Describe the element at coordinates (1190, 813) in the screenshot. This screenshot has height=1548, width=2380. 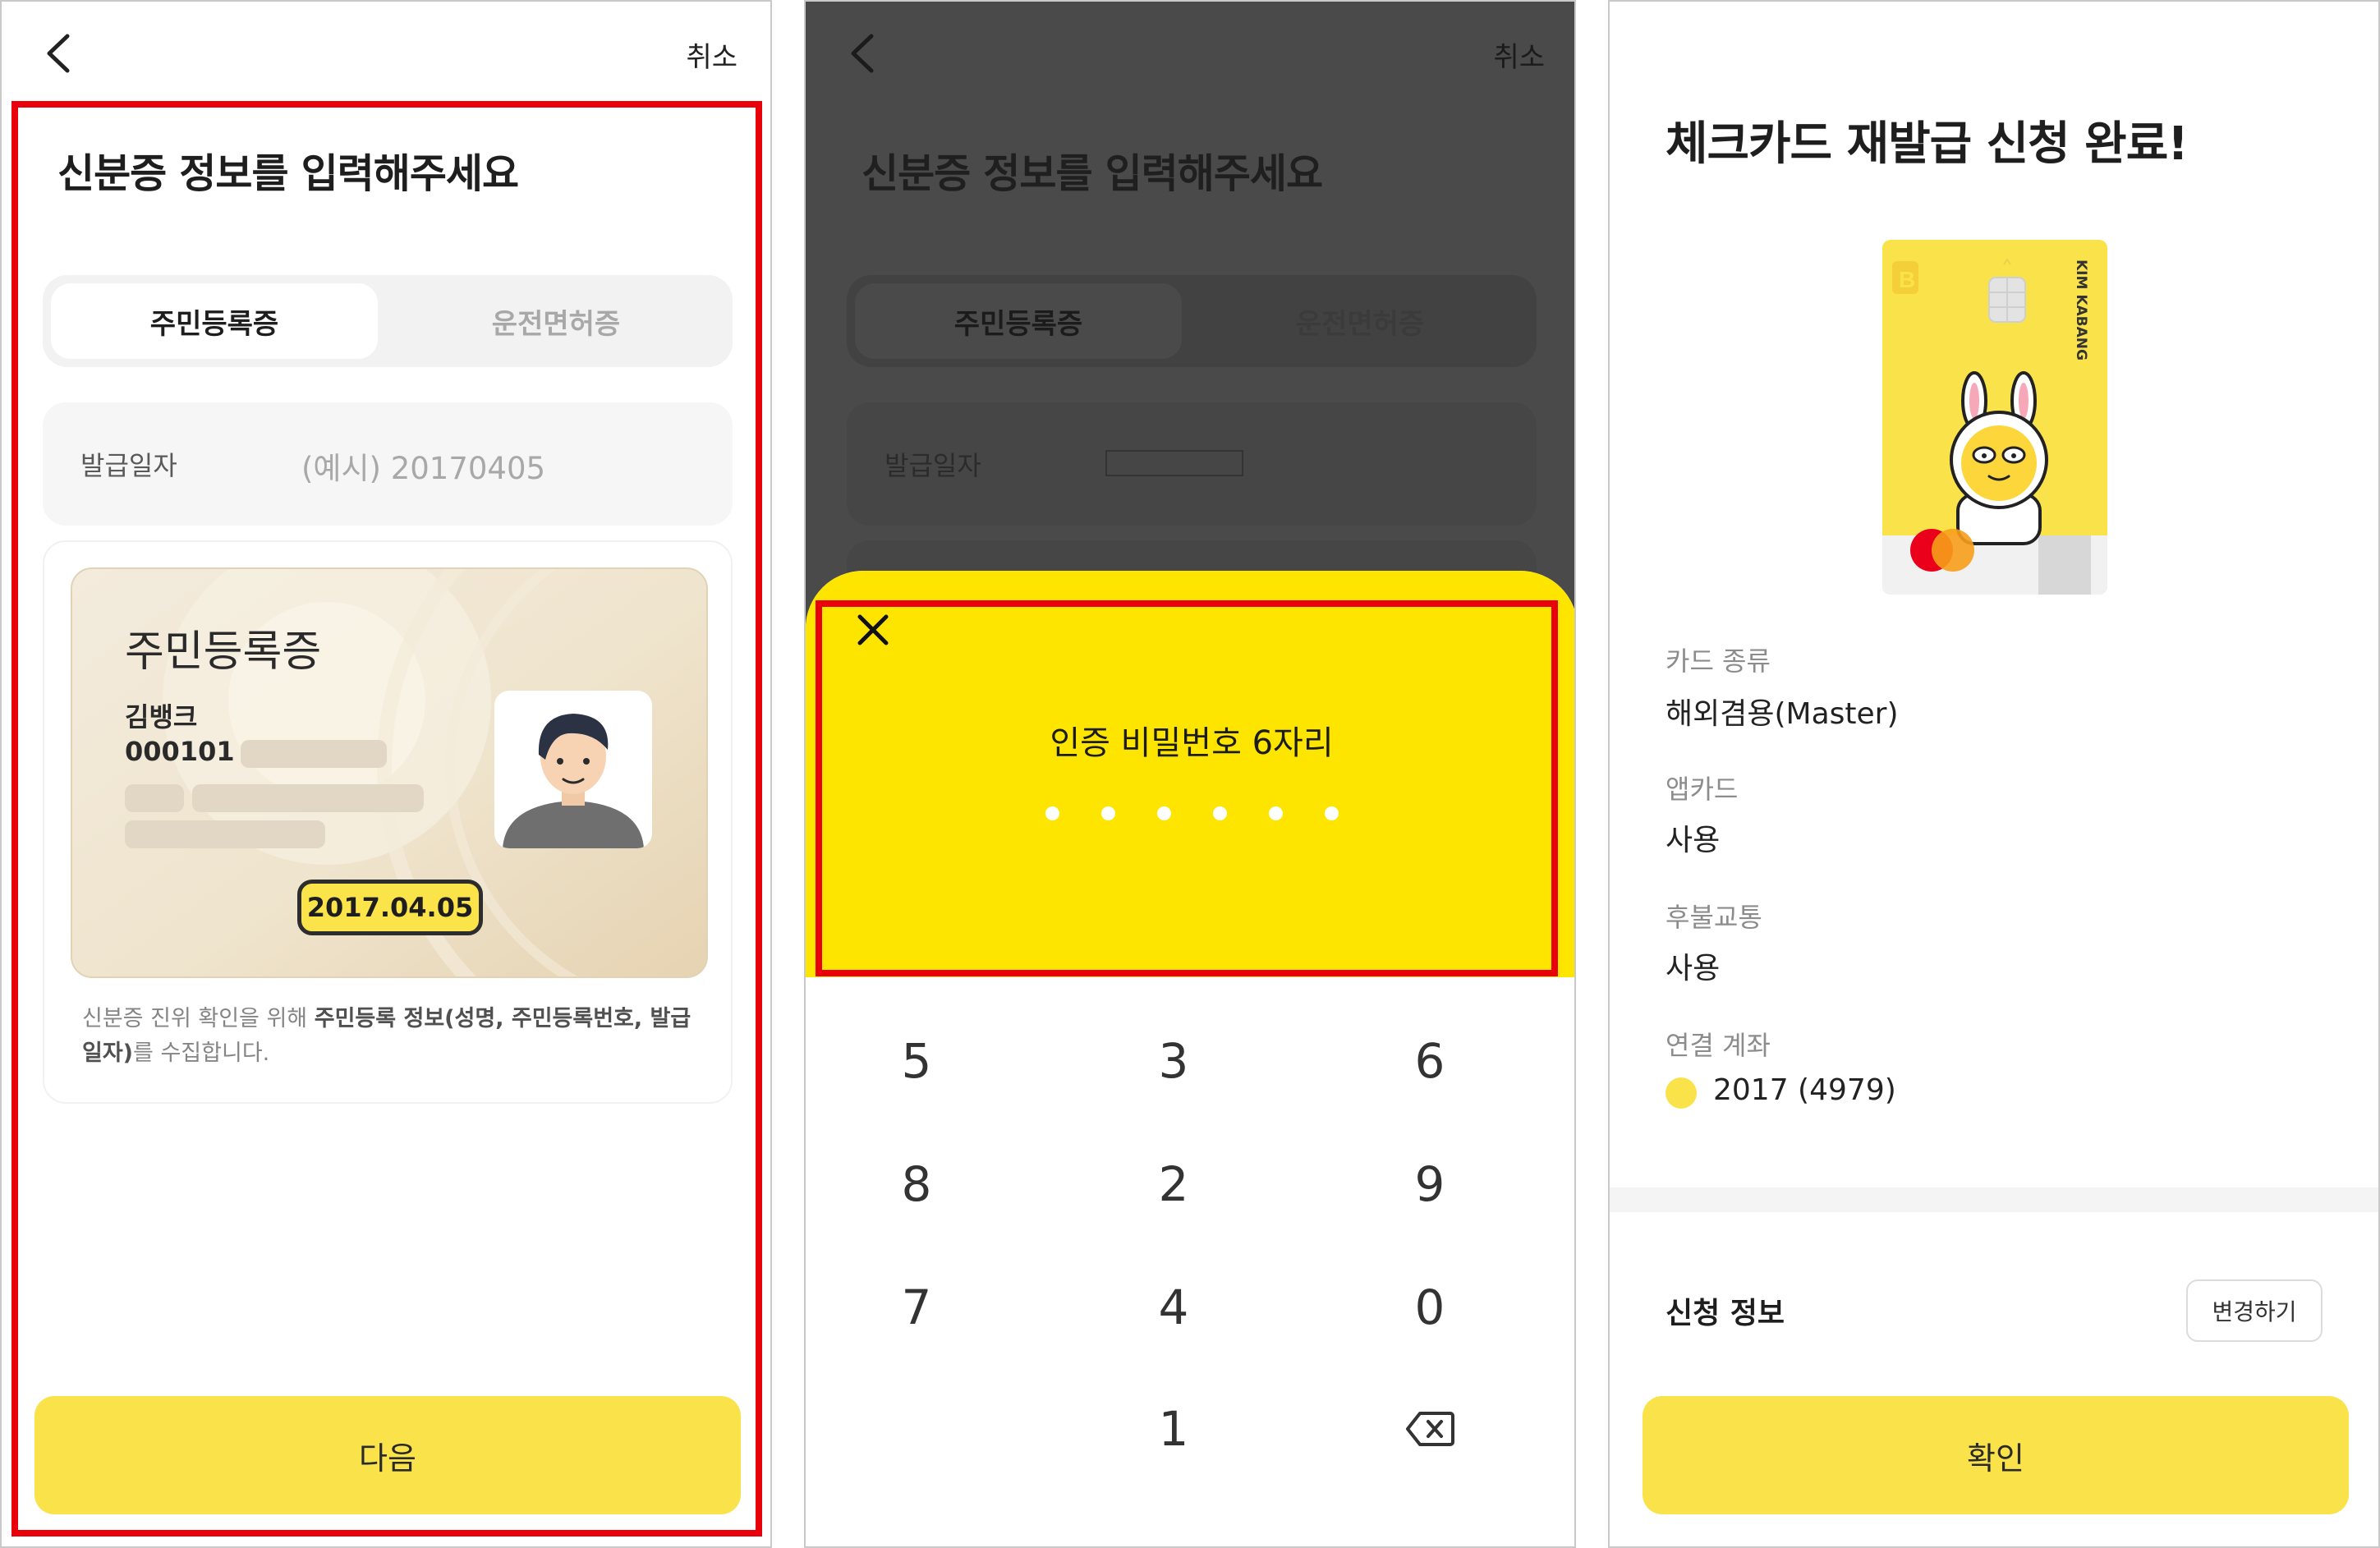
I see `pin-indicator` at that location.